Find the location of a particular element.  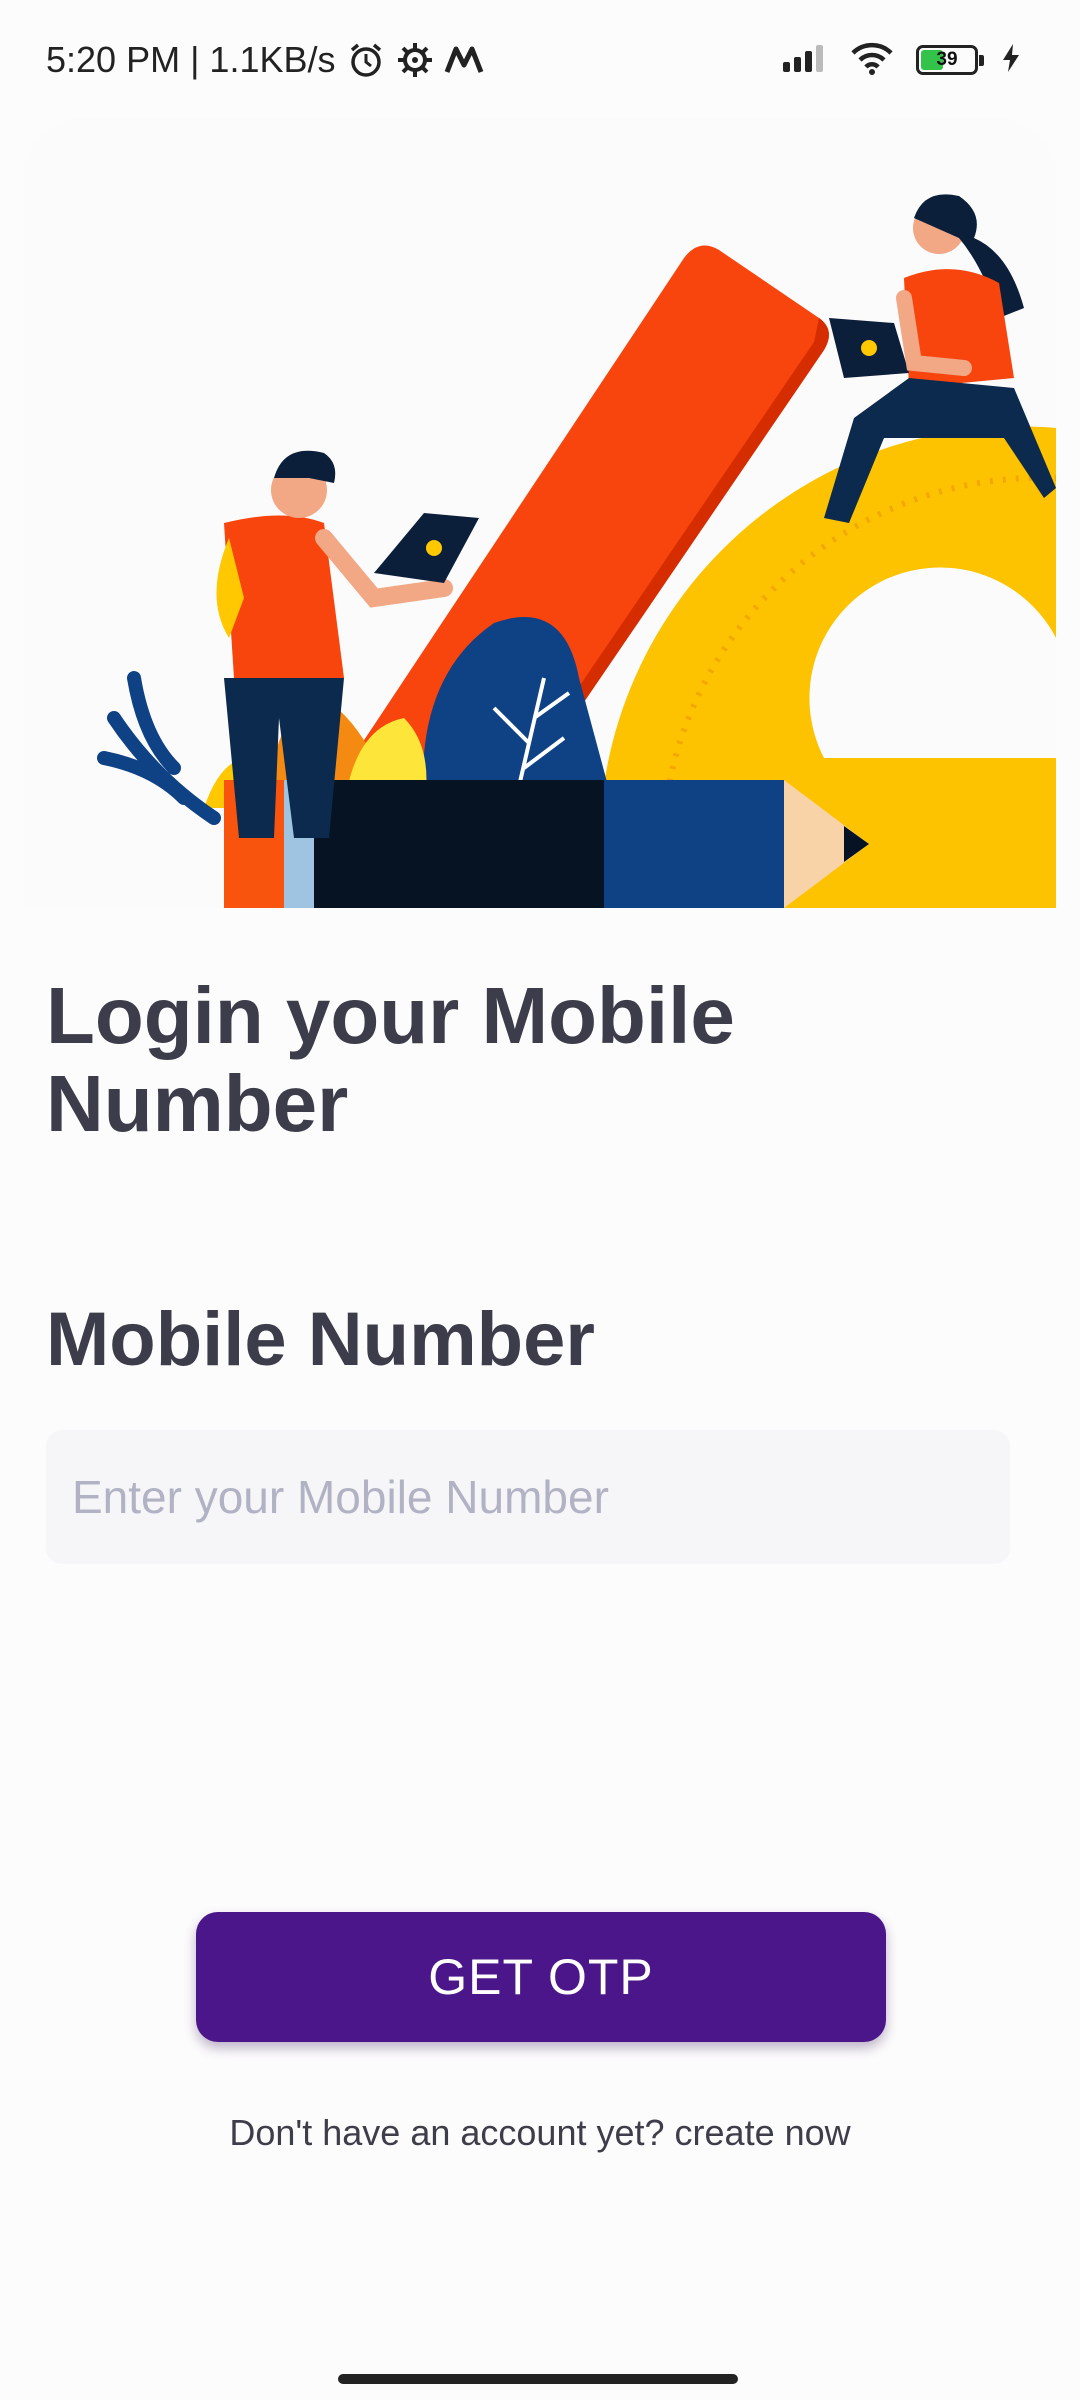

alarm-icon is located at coordinates (366, 60).